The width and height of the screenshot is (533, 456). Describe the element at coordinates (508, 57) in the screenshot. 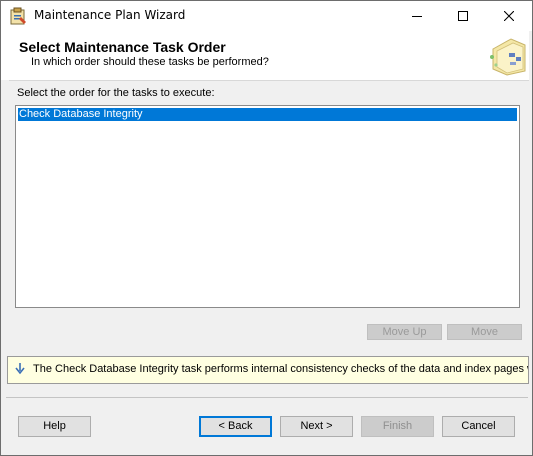

I see `folder-art-icon` at that location.